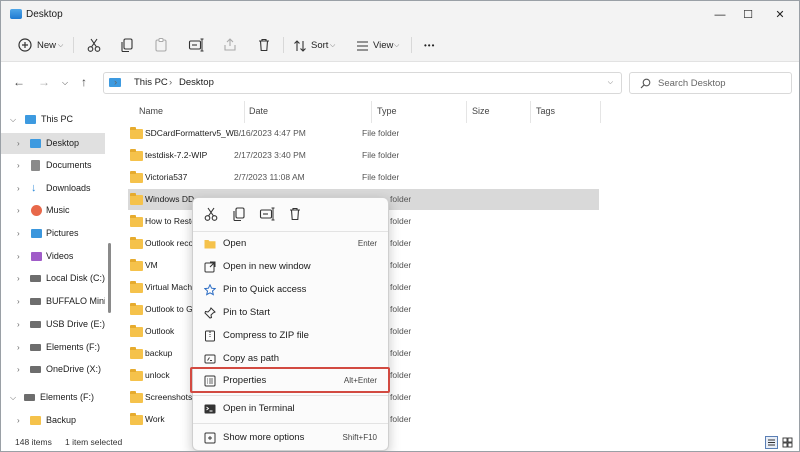 The height and width of the screenshot is (452, 800). Describe the element at coordinates (291, 290) in the screenshot. I see `menu-item-pin-quick-access: Pin to Quick access` at that location.